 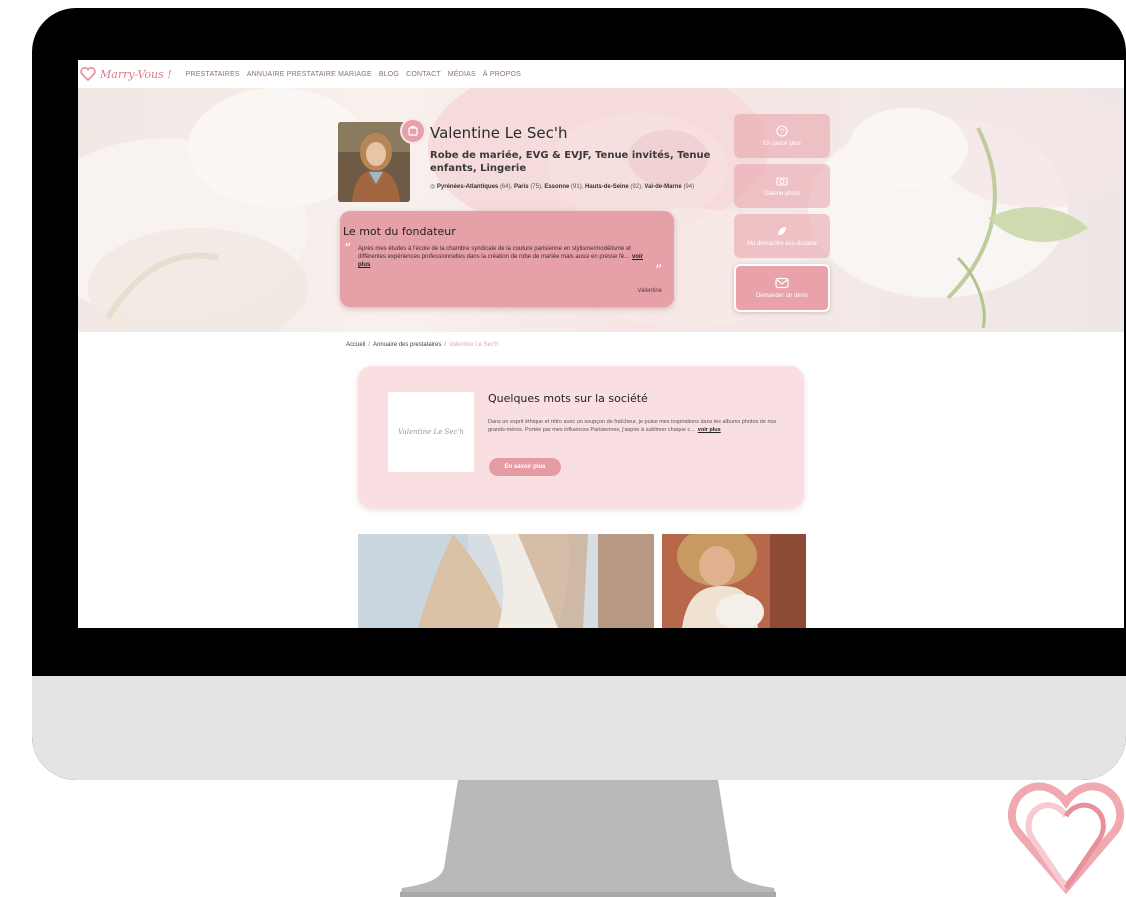 I want to click on action-label: En savoir plus, so click(x=782, y=143).